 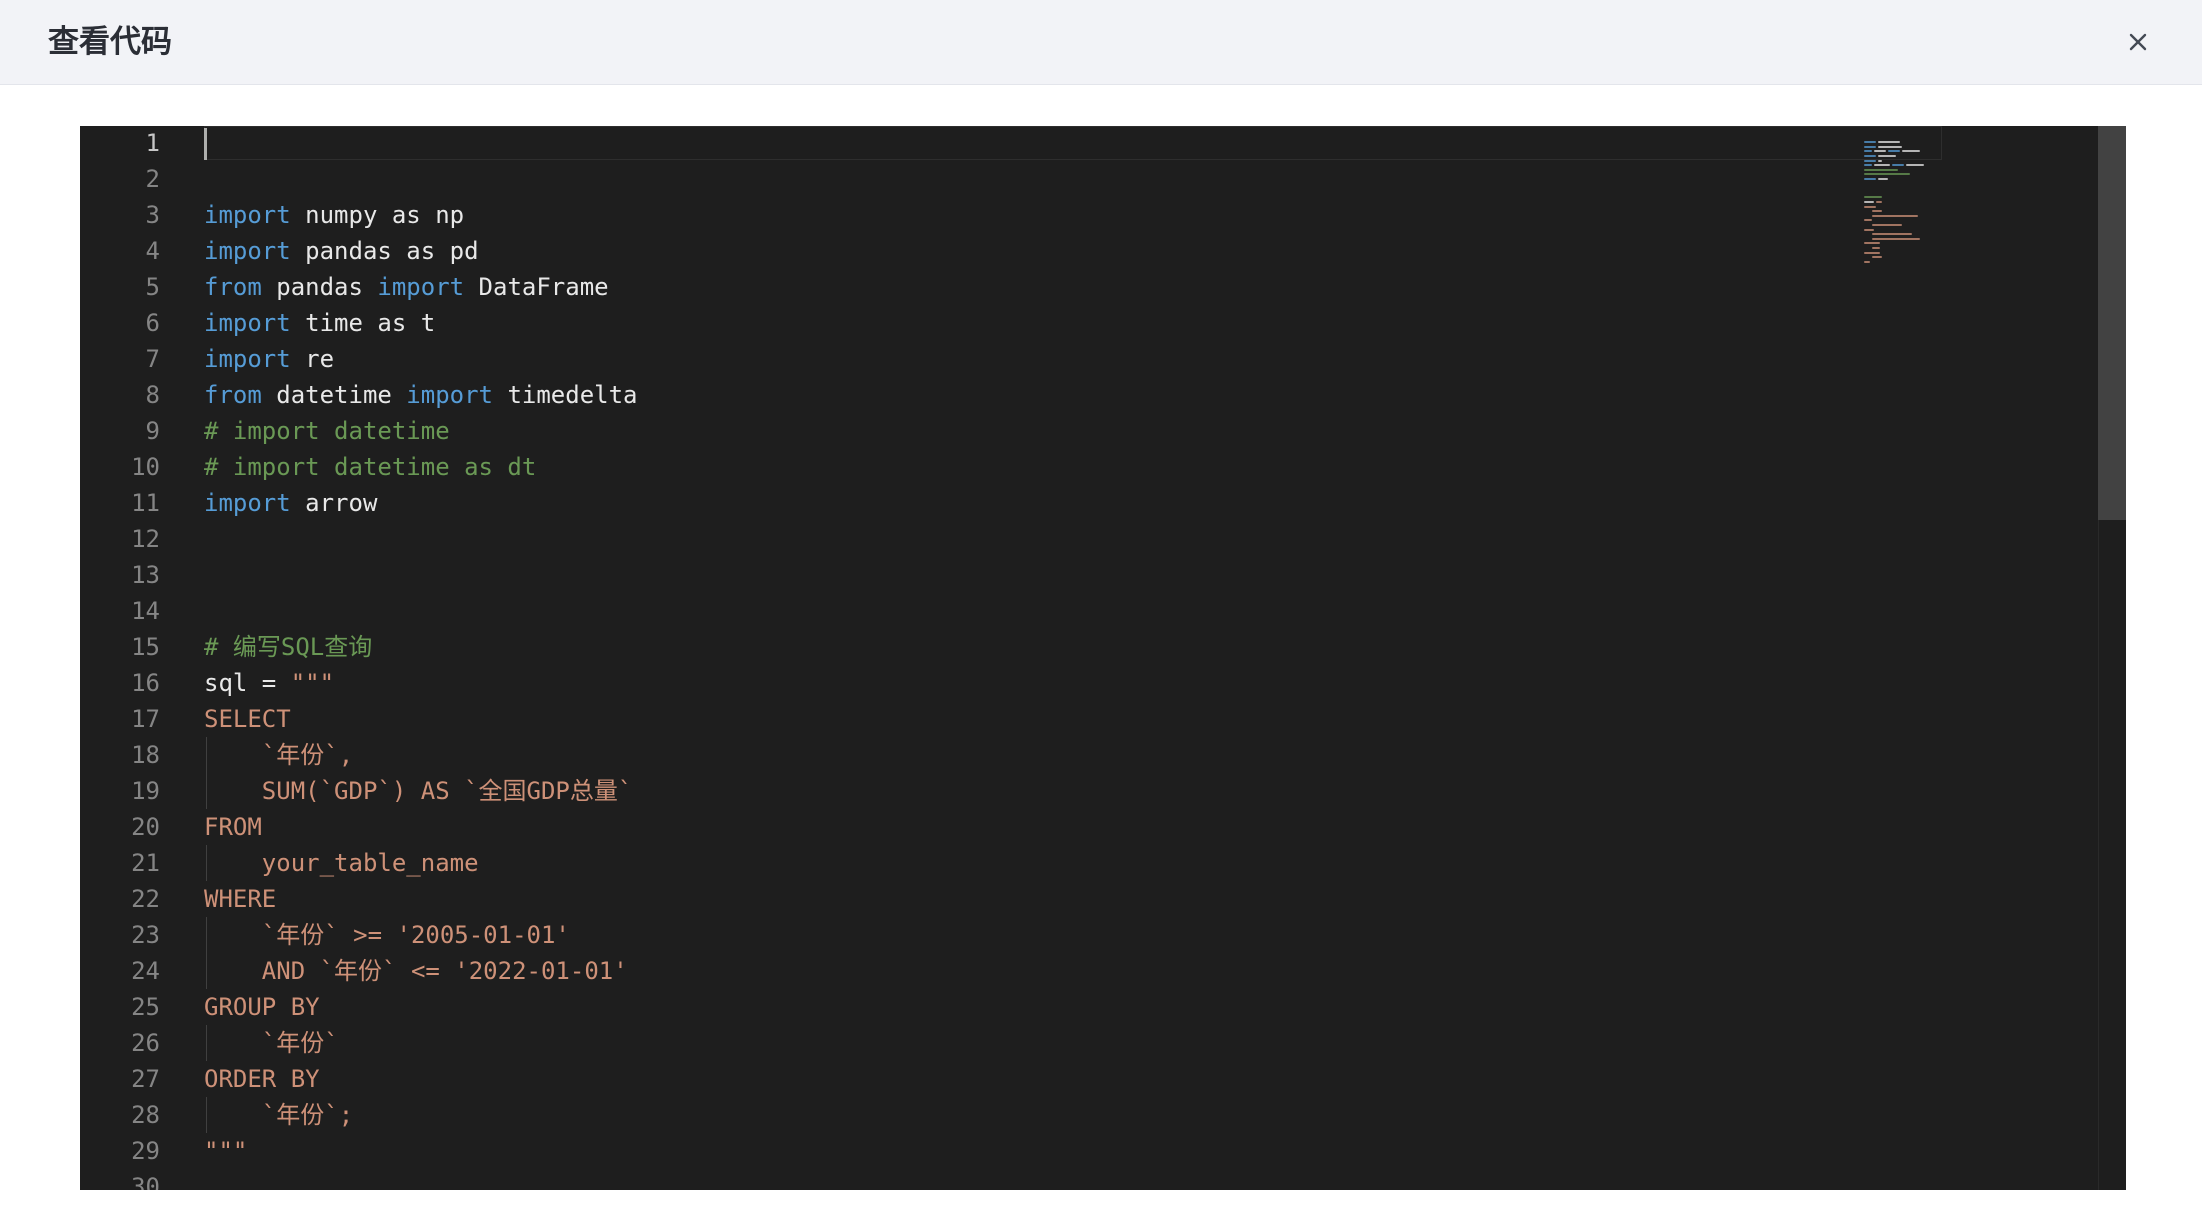 What do you see at coordinates (247, 719) in the screenshot?
I see `code-line: SELECT` at bounding box center [247, 719].